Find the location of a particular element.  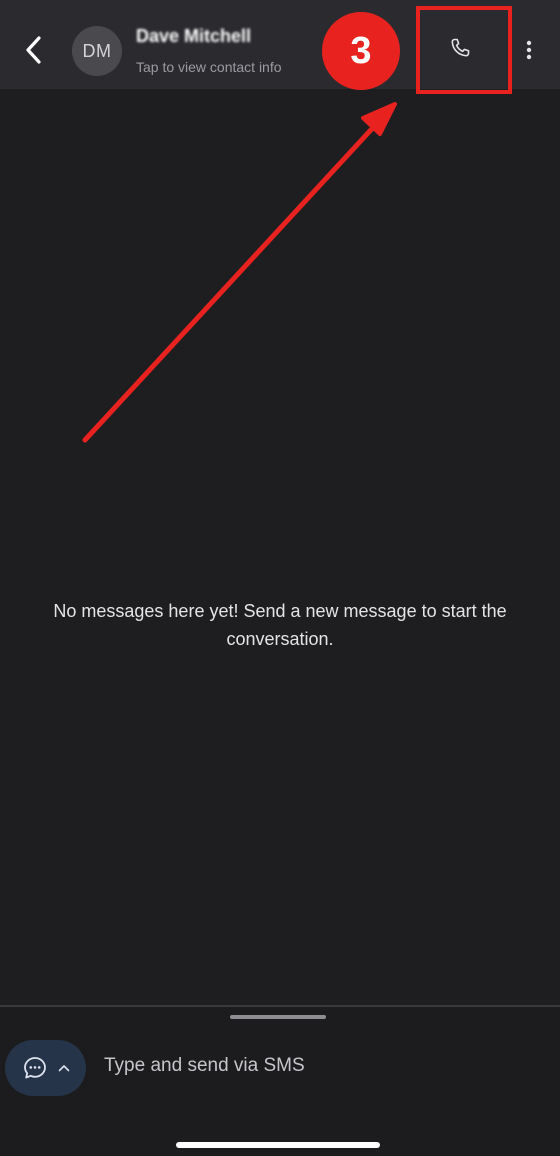

phone-icon is located at coordinates (460, 47).